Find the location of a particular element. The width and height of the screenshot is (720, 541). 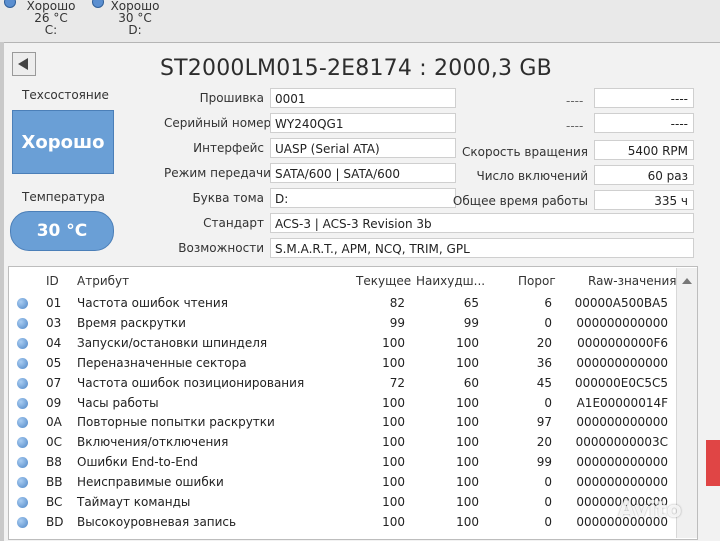

rotation-label: Скорость вращения is located at coordinates (525, 152).